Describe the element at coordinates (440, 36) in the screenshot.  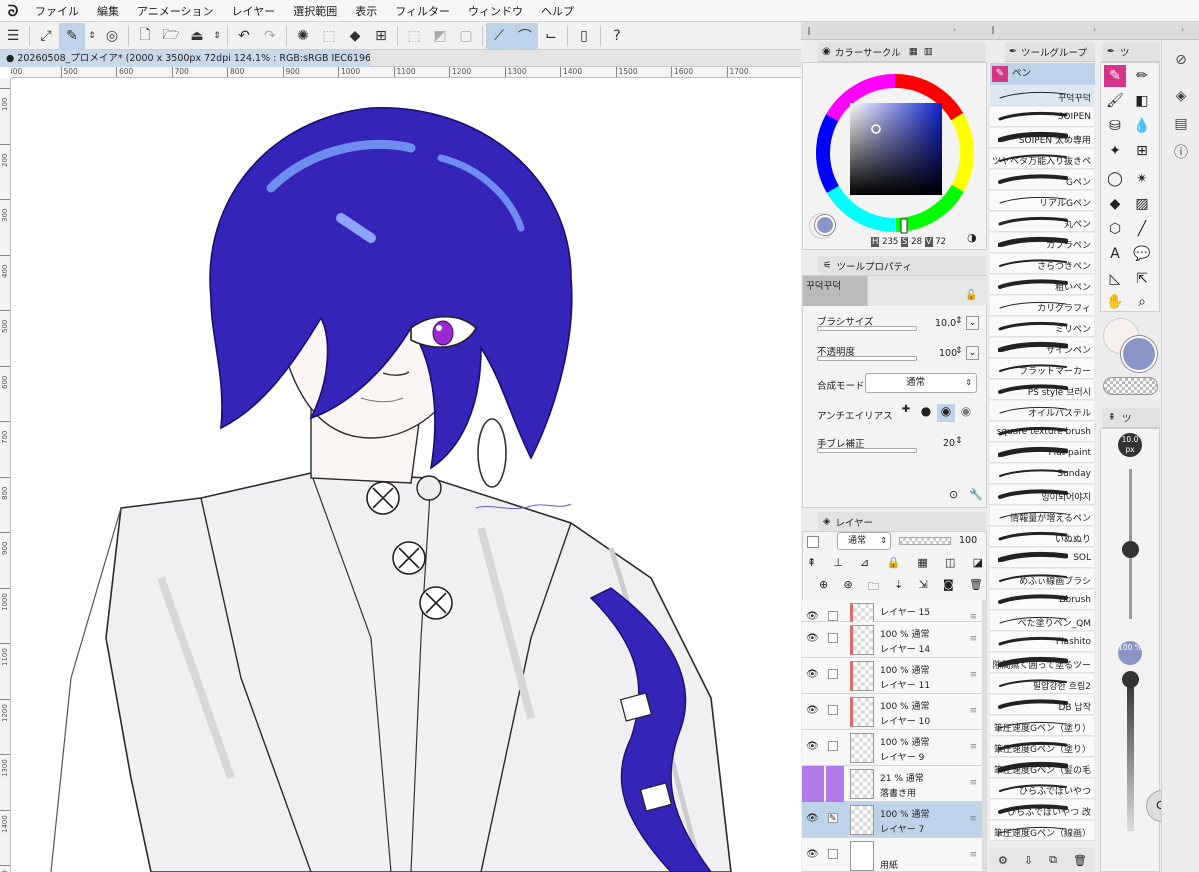
I see `invert-selection-icon: ◩` at that location.